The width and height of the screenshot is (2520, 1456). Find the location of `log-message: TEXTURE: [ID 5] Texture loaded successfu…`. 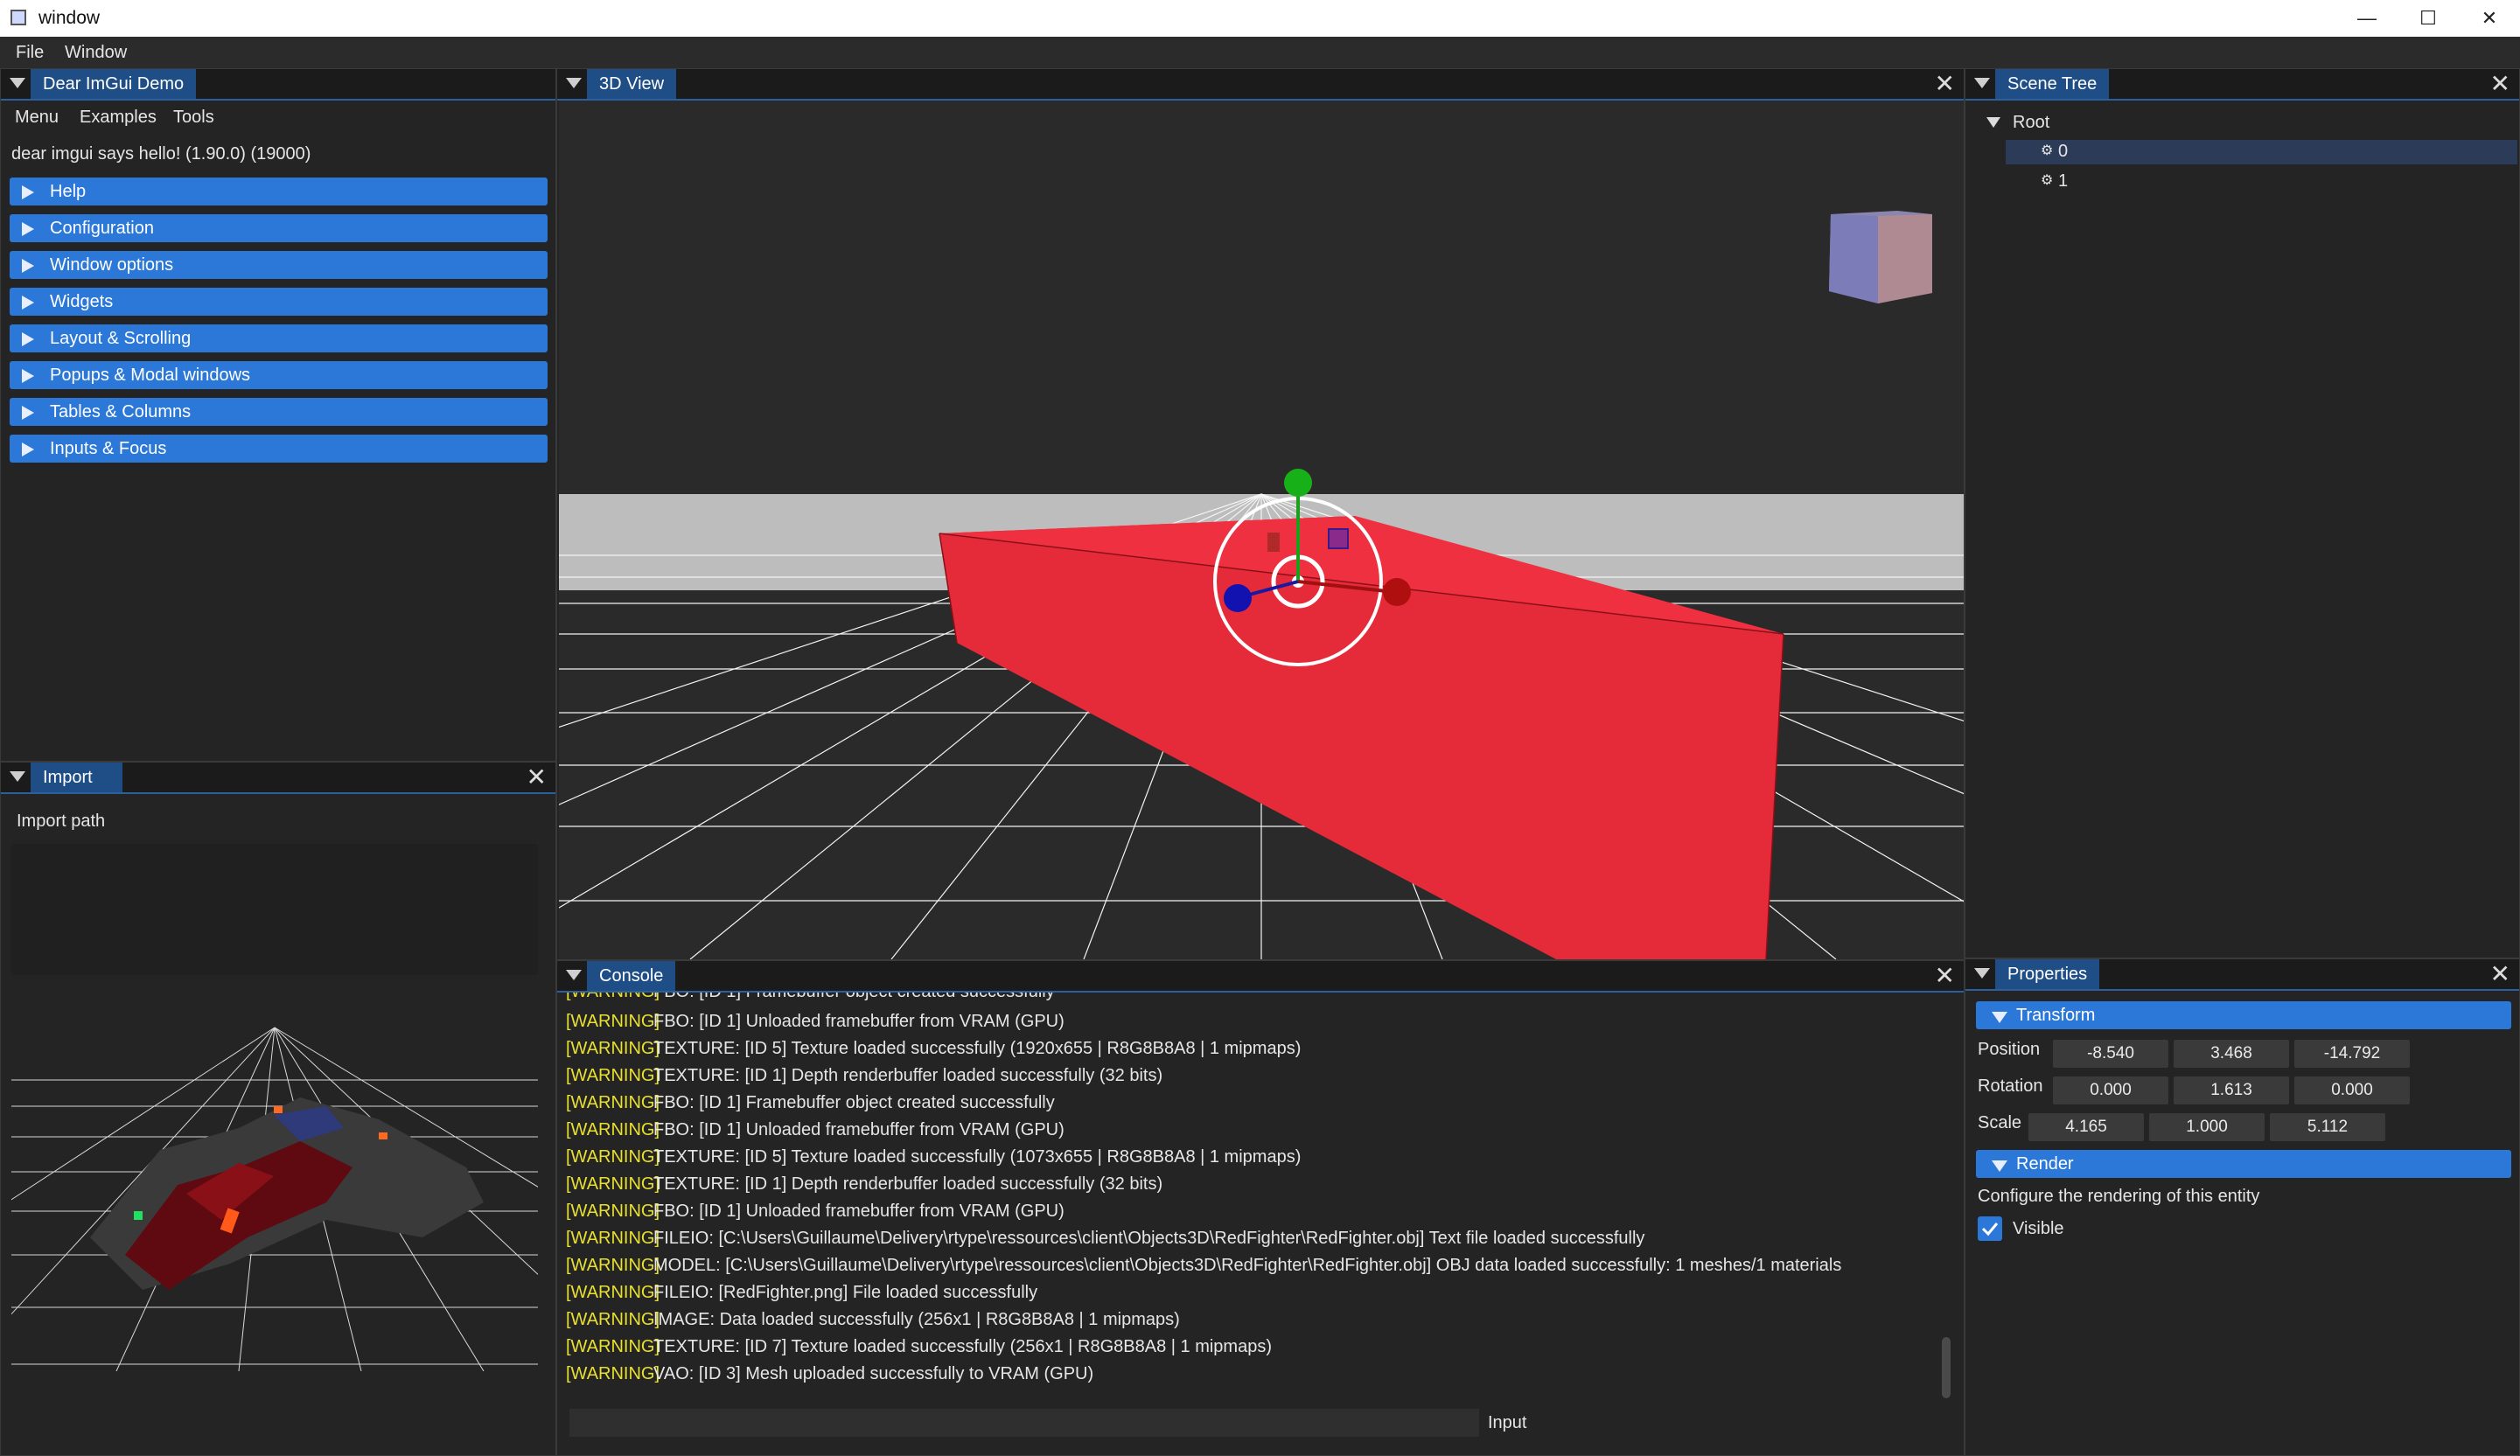

log-message: TEXTURE: [ID 5] Texture loaded successfu… is located at coordinates (977, 1048).